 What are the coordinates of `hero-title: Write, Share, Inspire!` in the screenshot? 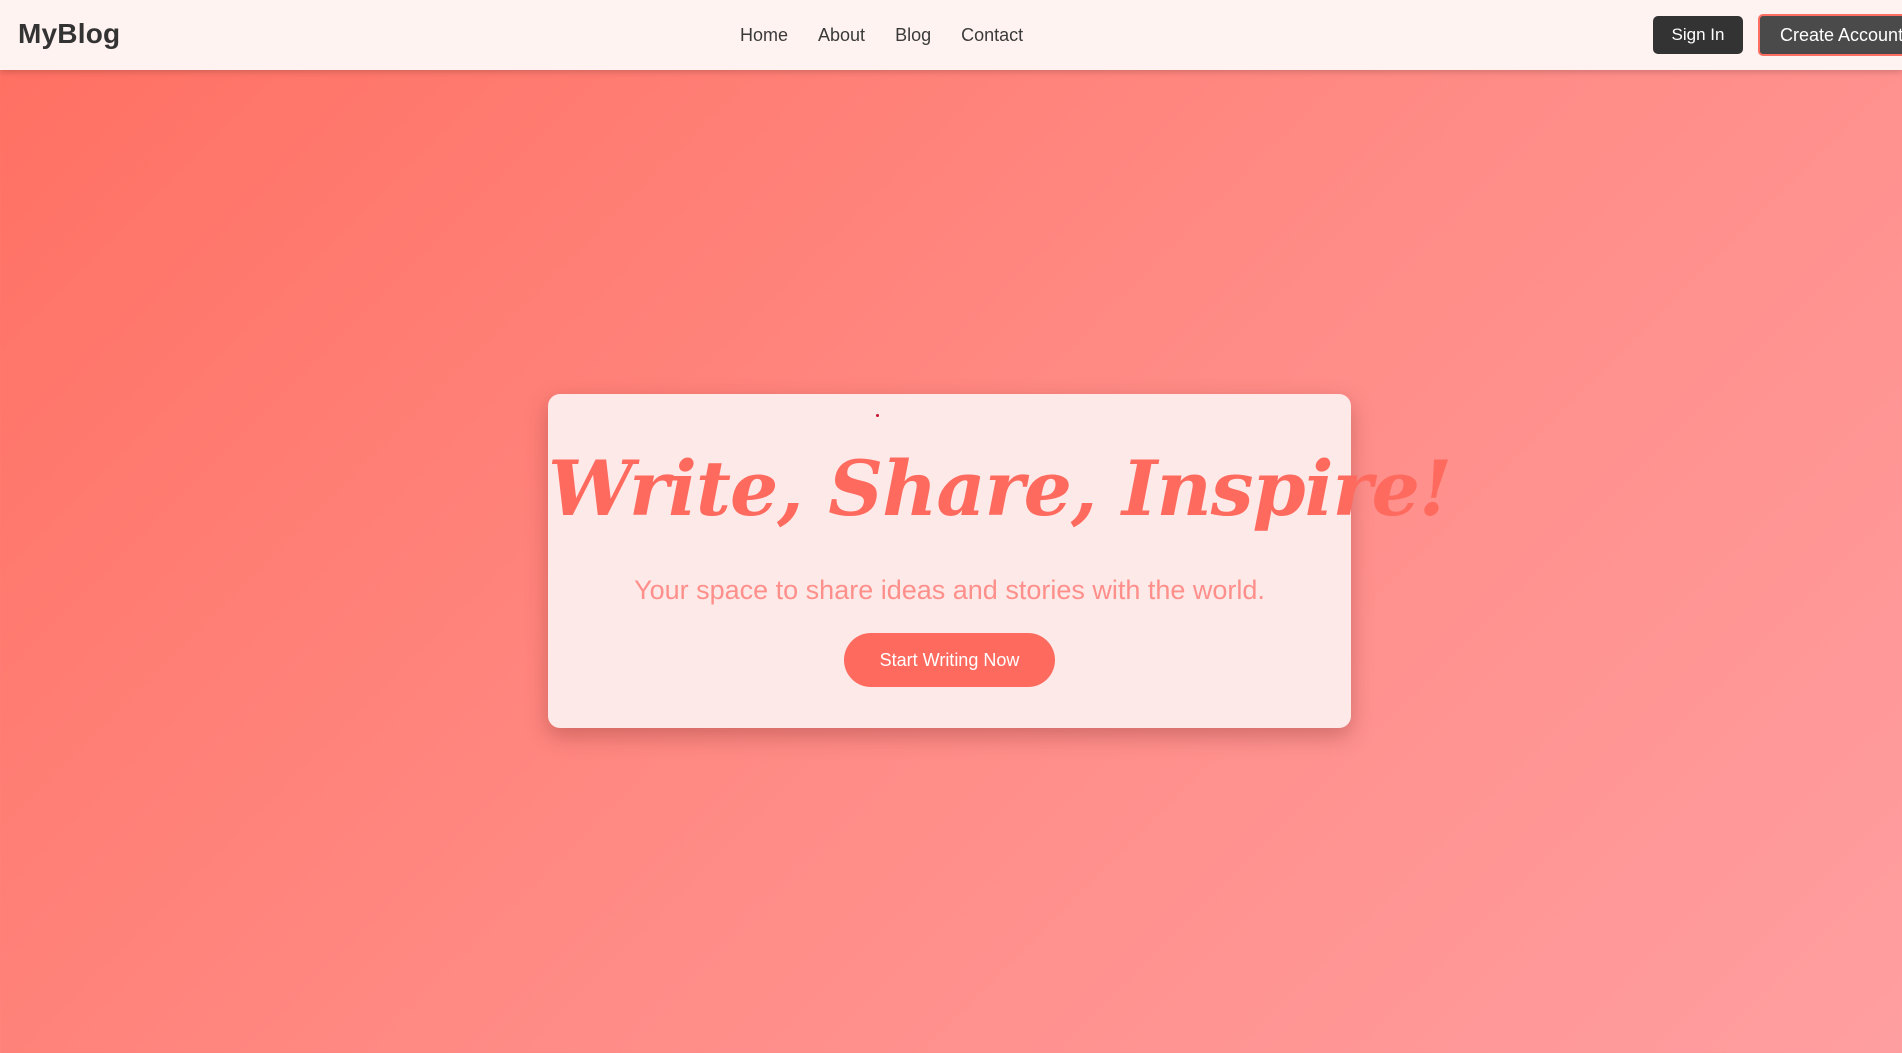 It's located at (1000, 488).